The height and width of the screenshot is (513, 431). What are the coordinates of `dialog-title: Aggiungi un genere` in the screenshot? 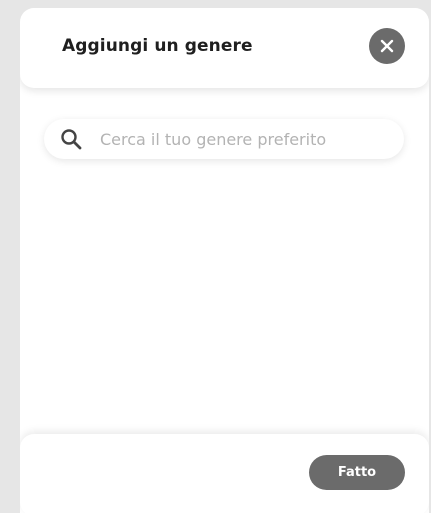 It's located at (157, 46).